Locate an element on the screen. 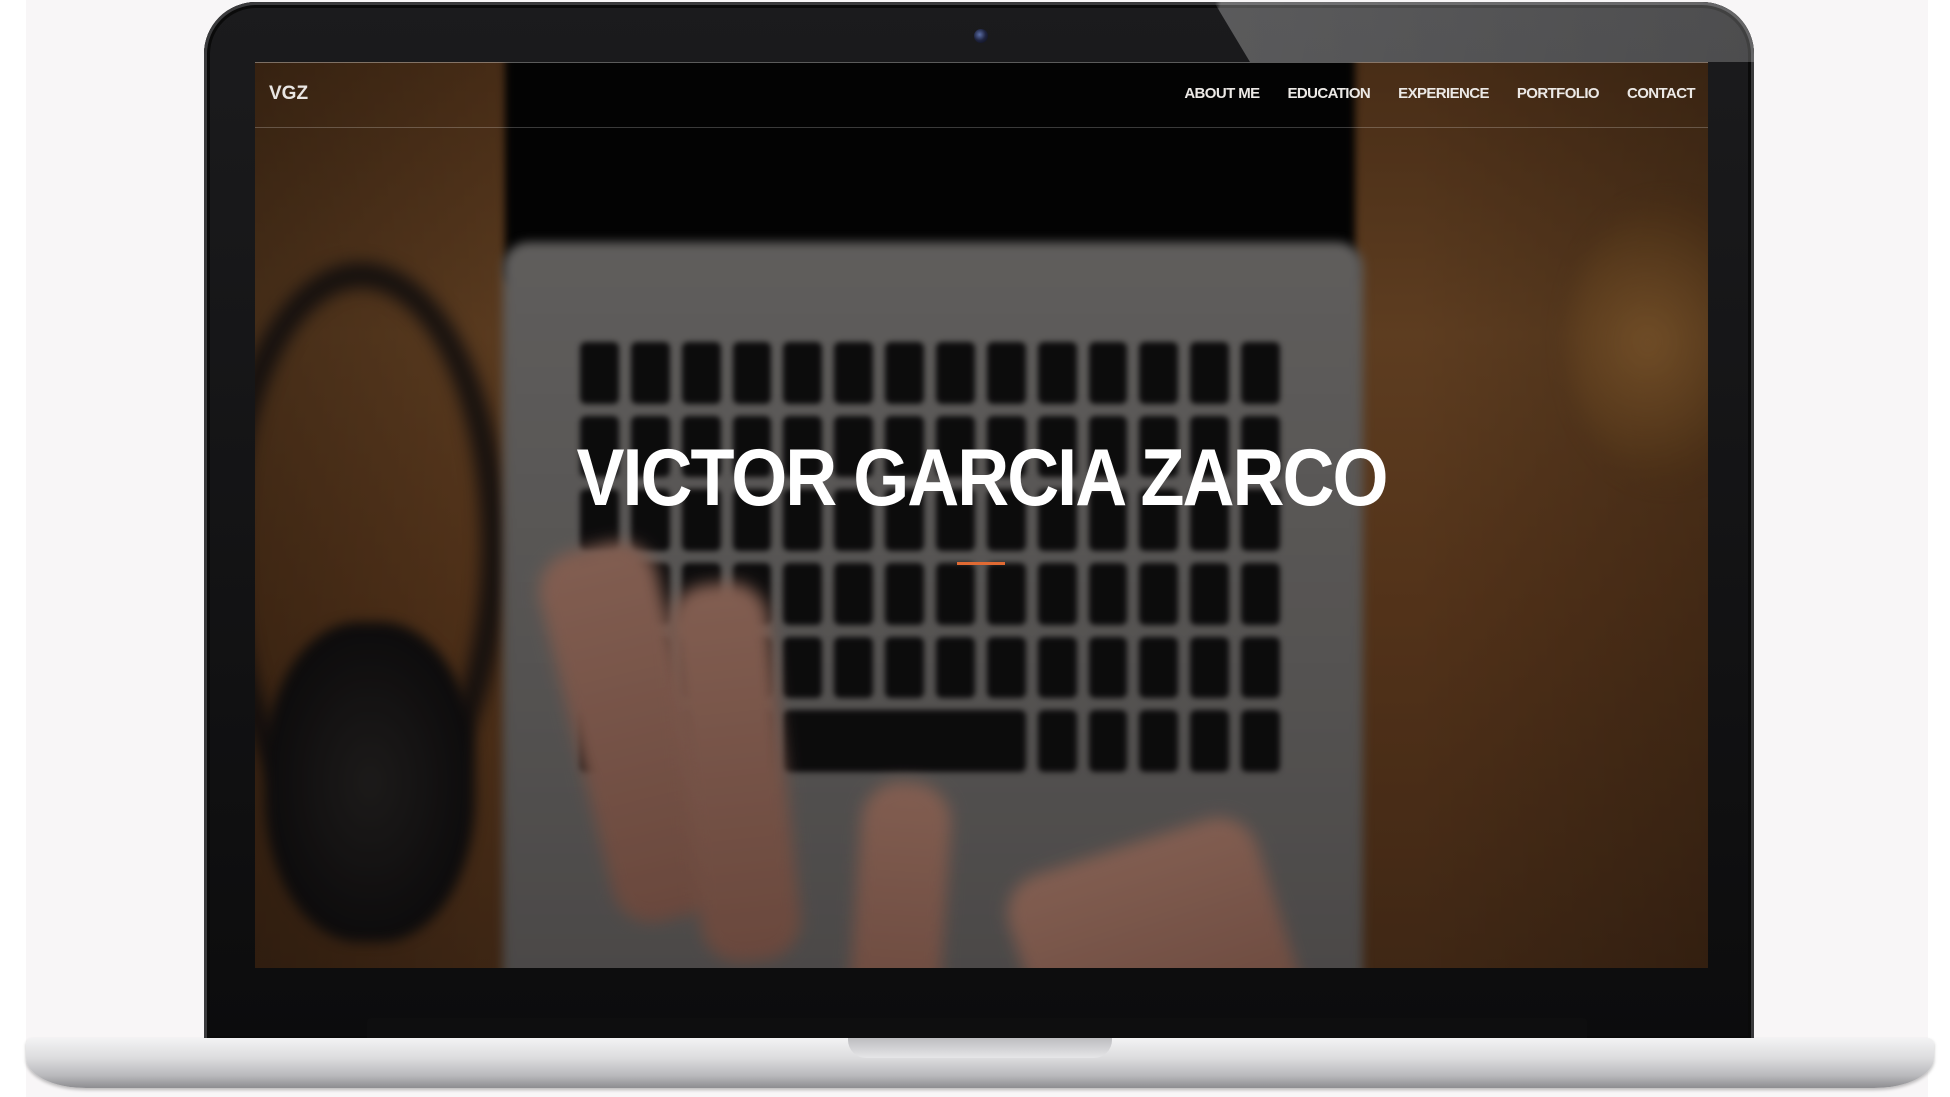 This screenshot has width=1950, height=1097. nav-about-me: ABOUT ME is located at coordinates (1222, 93).